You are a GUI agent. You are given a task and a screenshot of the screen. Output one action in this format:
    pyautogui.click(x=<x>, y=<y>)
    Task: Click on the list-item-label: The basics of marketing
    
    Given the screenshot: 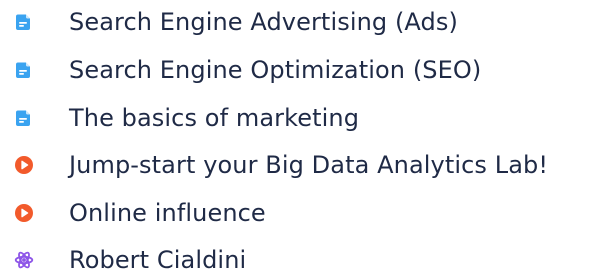 What is the action you would take?
    pyautogui.click(x=214, y=118)
    